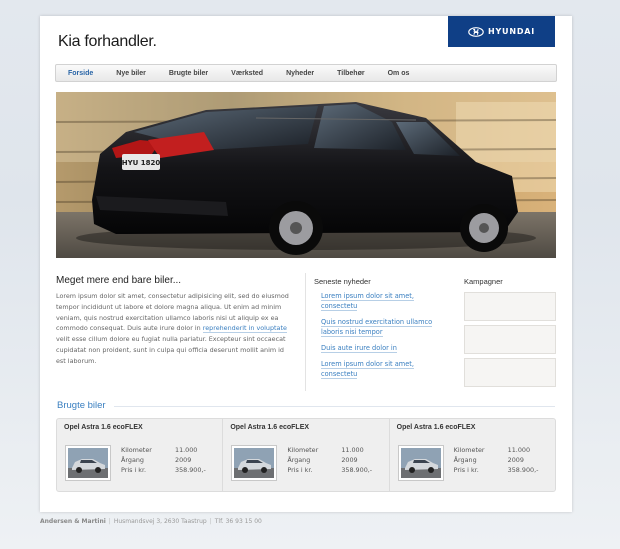 The width and height of the screenshot is (620, 549). Describe the element at coordinates (511, 31) in the screenshot. I see `brand-name: HYUNDAI` at that location.